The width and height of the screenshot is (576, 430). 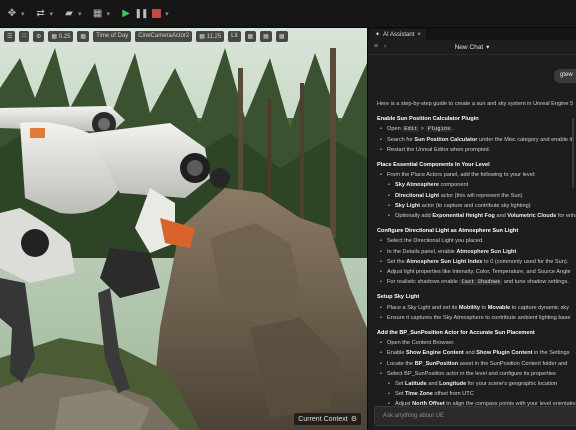 What do you see at coordinates (423, 282) in the screenshot?
I see `response-text: For realistic shadows enable` at bounding box center [423, 282].